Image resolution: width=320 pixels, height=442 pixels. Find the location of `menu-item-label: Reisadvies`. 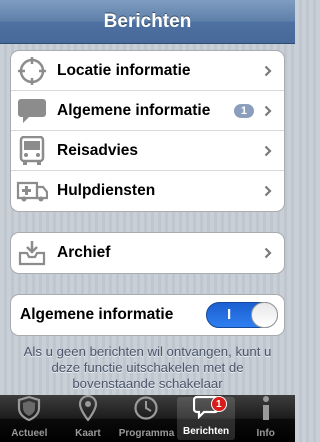

menu-item-label: Reisadvies is located at coordinates (97, 150).